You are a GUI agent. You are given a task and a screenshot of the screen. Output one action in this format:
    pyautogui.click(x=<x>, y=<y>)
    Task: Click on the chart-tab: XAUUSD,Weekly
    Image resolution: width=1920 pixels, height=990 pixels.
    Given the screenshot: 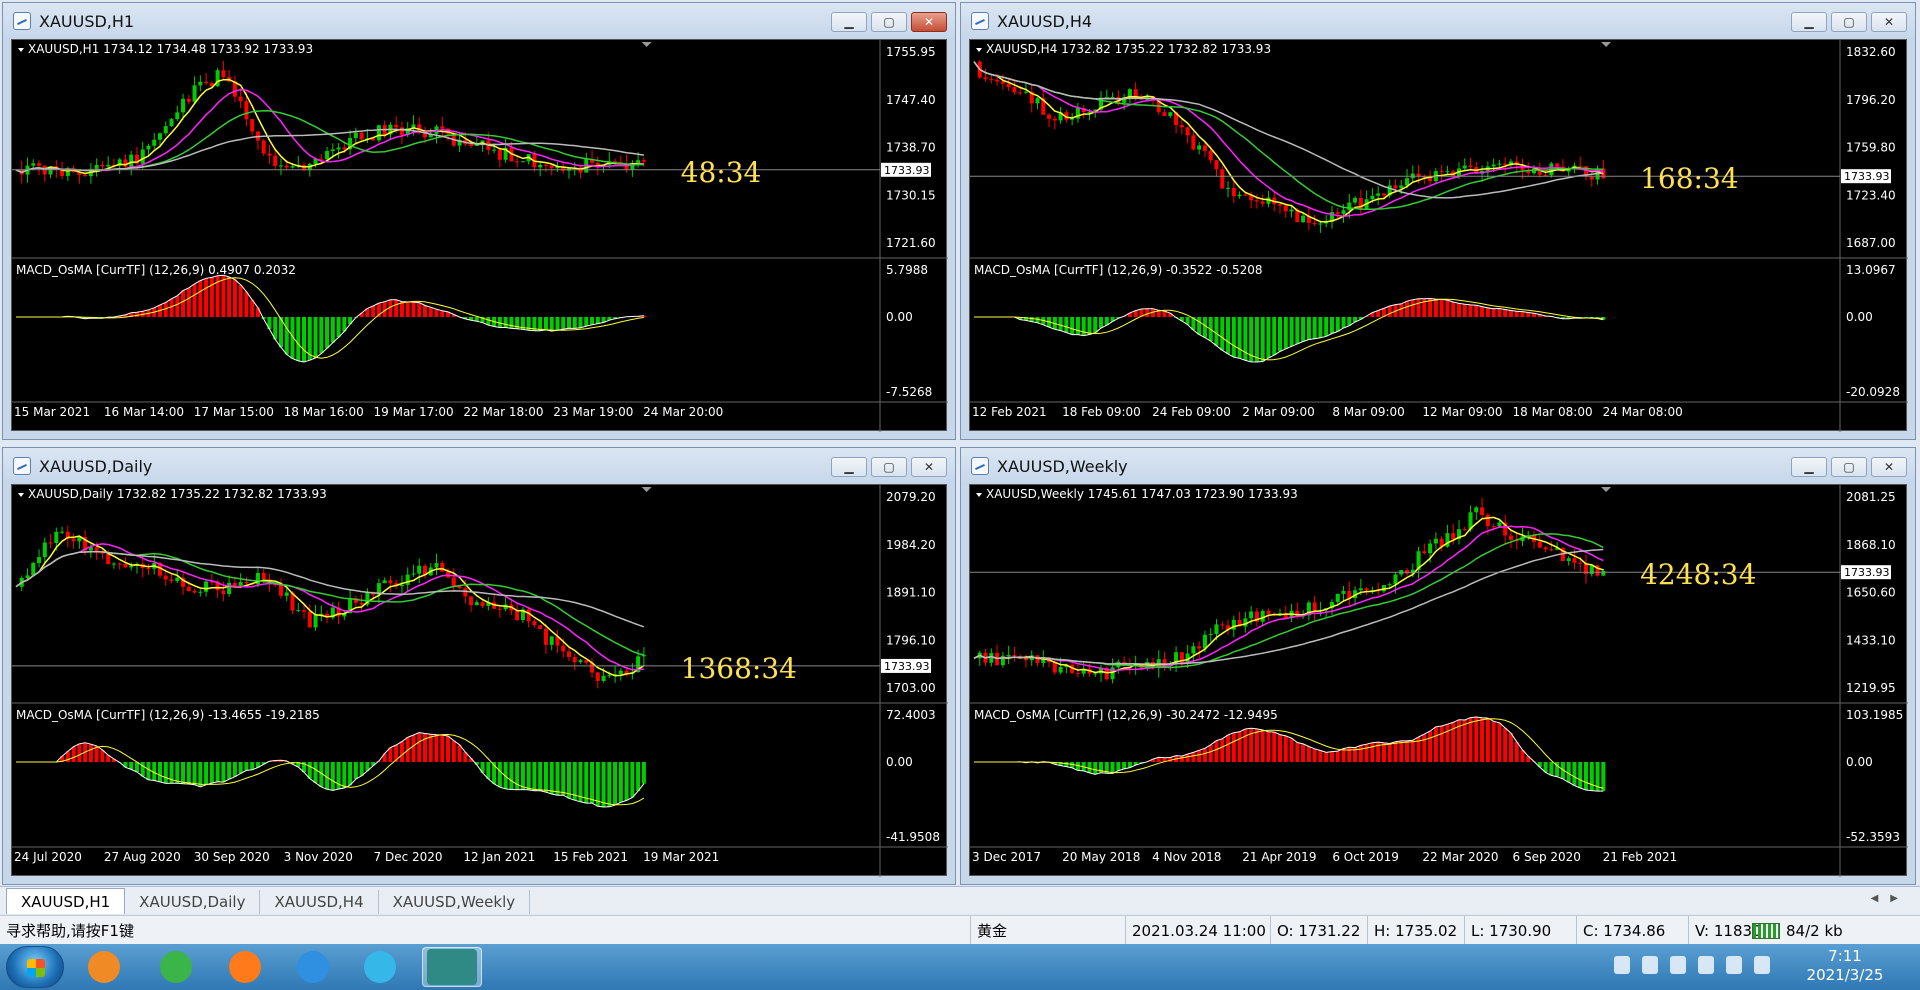 What is the action you would take?
    pyautogui.click(x=455, y=902)
    